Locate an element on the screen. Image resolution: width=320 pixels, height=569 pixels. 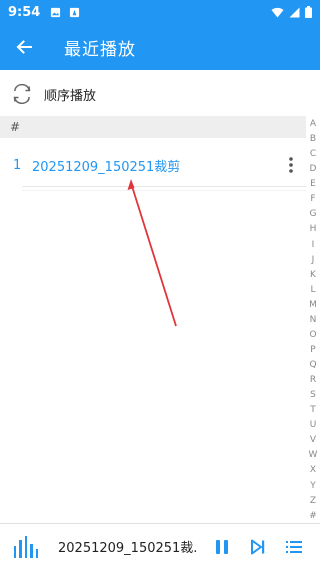
alphabet-index-bar: A B C D E F G H I J K L M N O P Q R S T U V W X Y Z # is located at coordinates (313, 320).